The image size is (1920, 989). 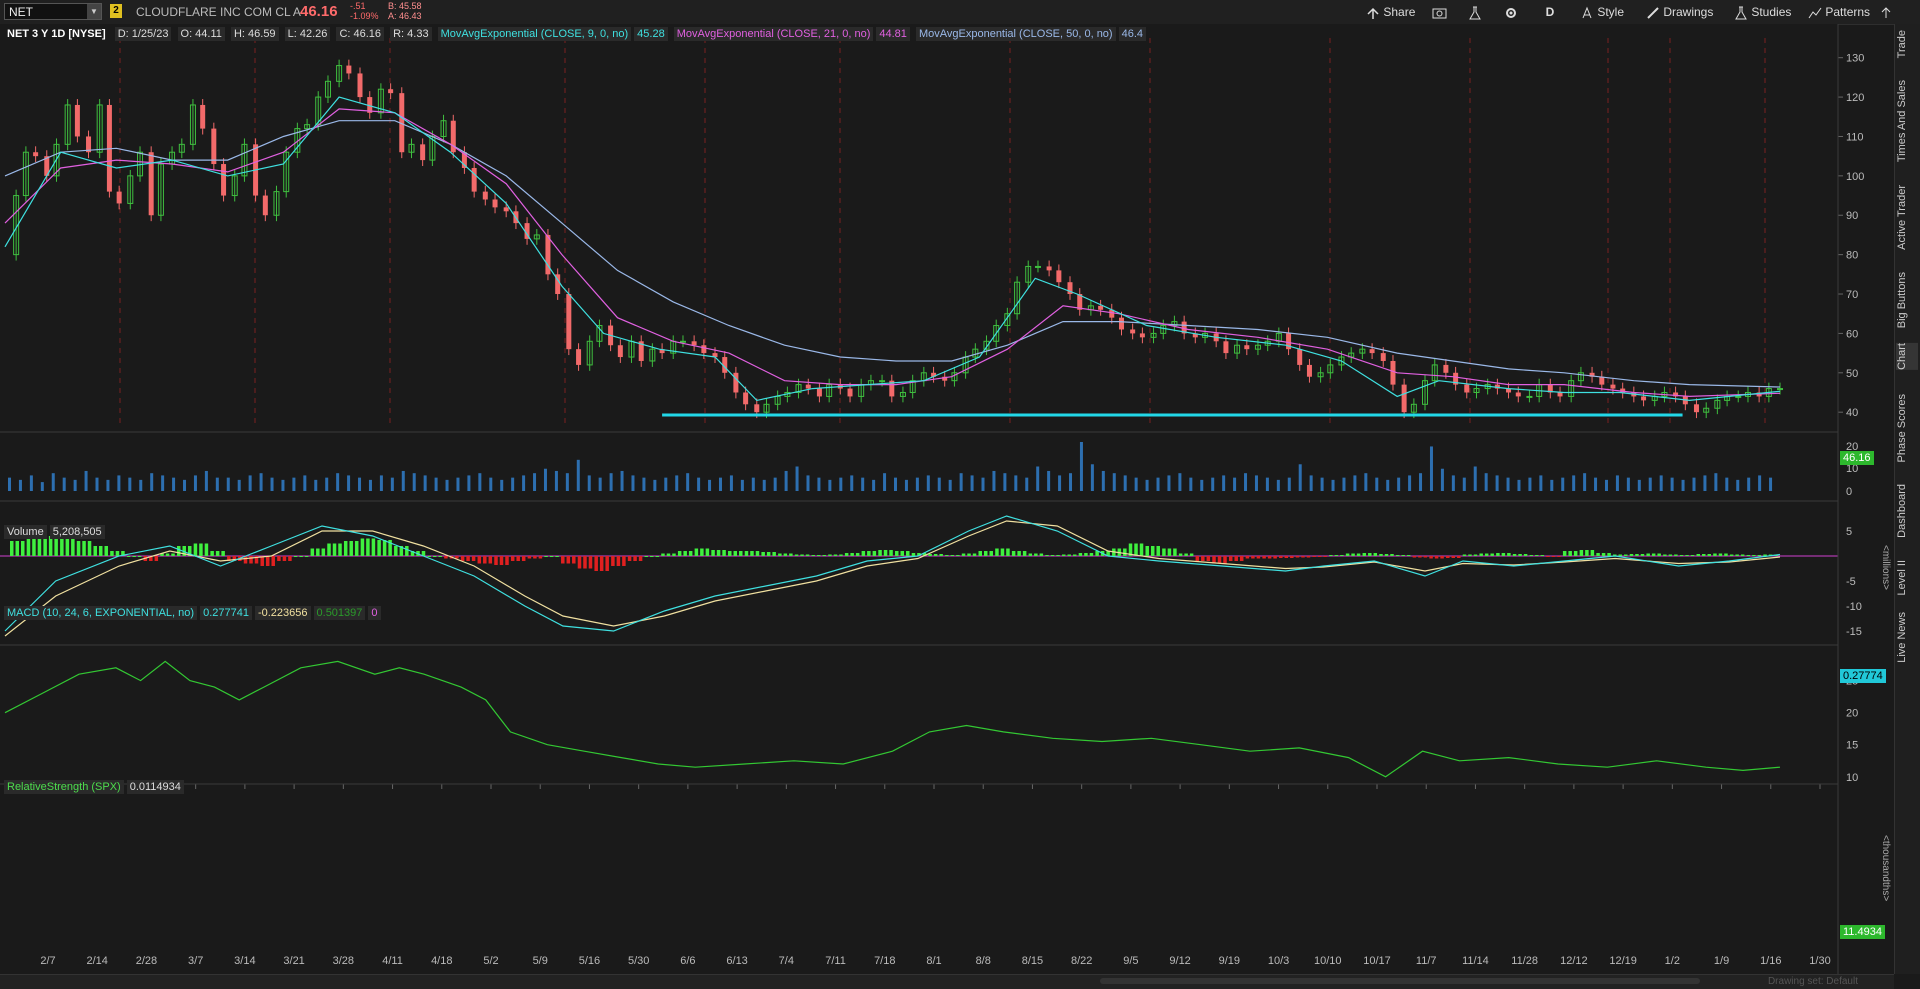 What do you see at coordinates (933, 961) in the screenshot?
I see `x-tick-label: 8/1` at bounding box center [933, 961].